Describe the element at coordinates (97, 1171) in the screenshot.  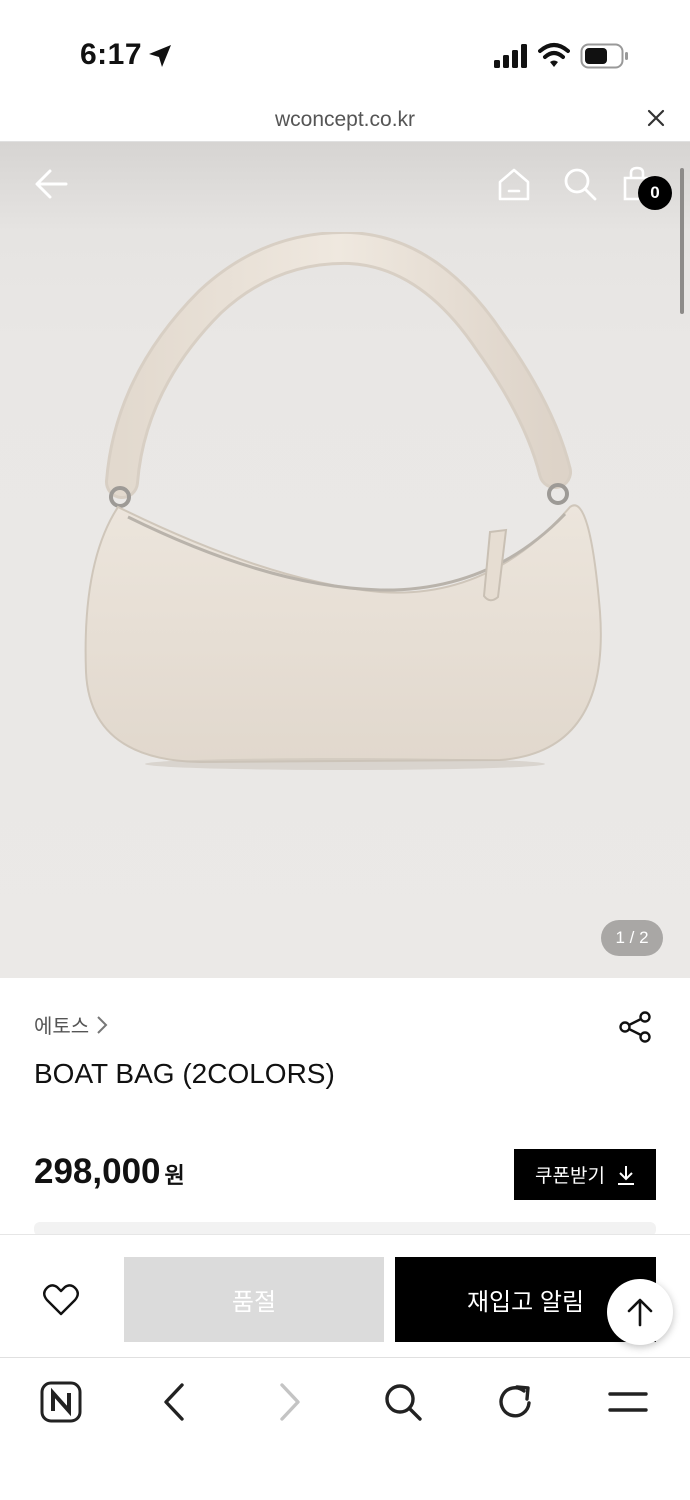
I see `price-value: 298,000` at that location.